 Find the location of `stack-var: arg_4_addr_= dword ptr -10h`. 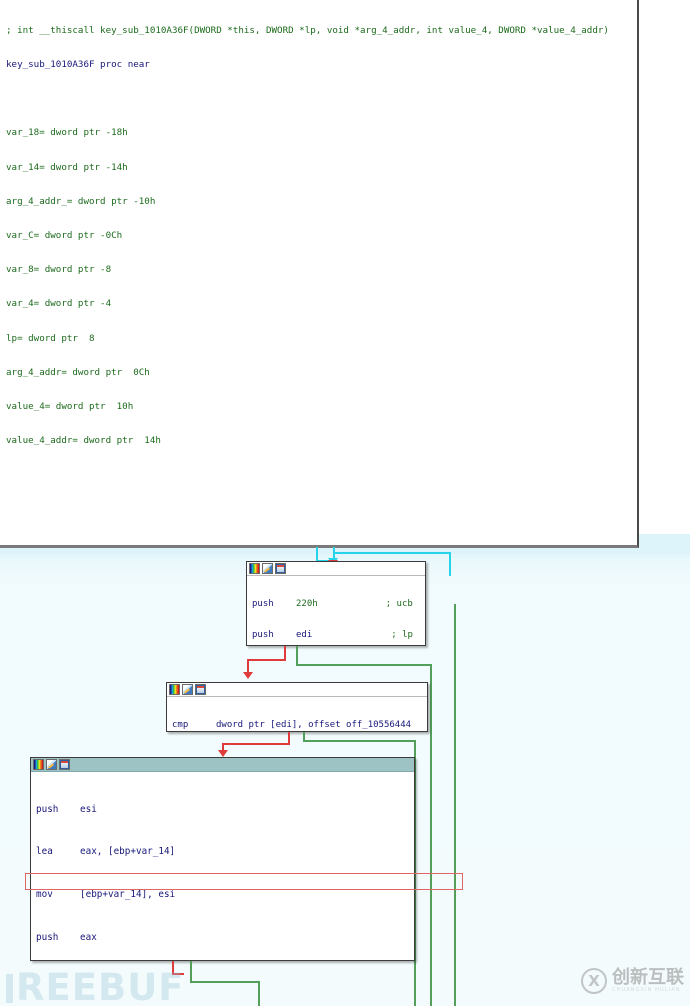

stack-var: arg_4_addr_= dword ptr -10h is located at coordinates (81, 201).